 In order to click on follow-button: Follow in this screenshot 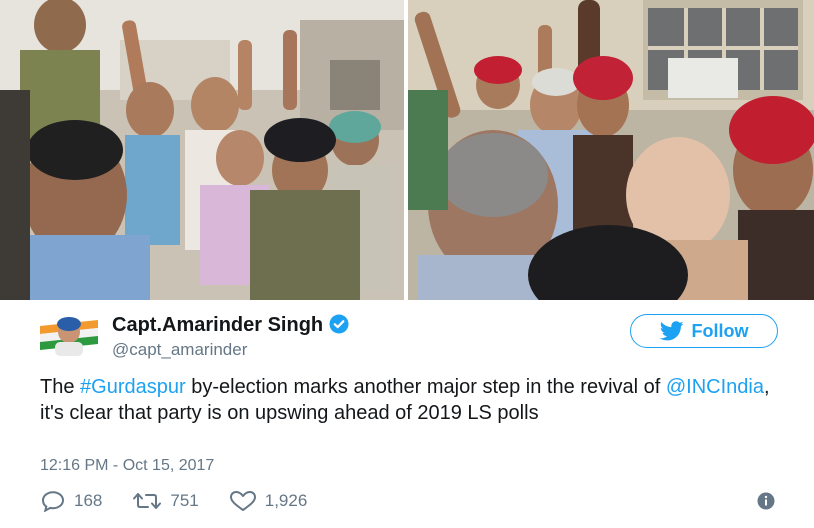, I will do `click(704, 331)`.